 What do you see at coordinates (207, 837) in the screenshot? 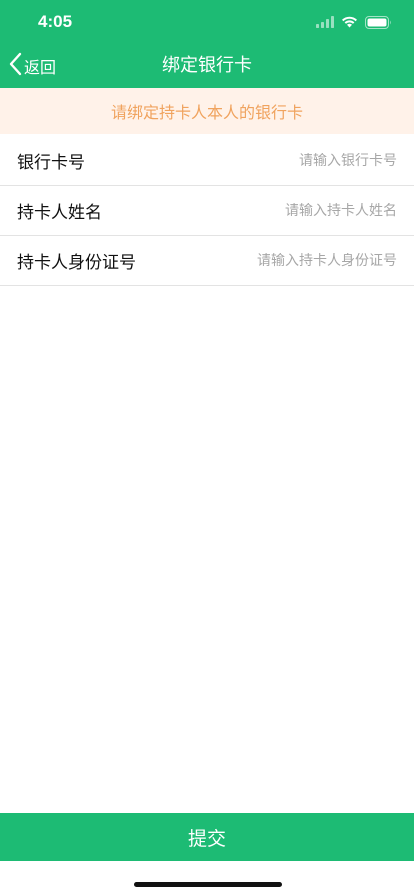
I see `submit-button: 提交` at bounding box center [207, 837].